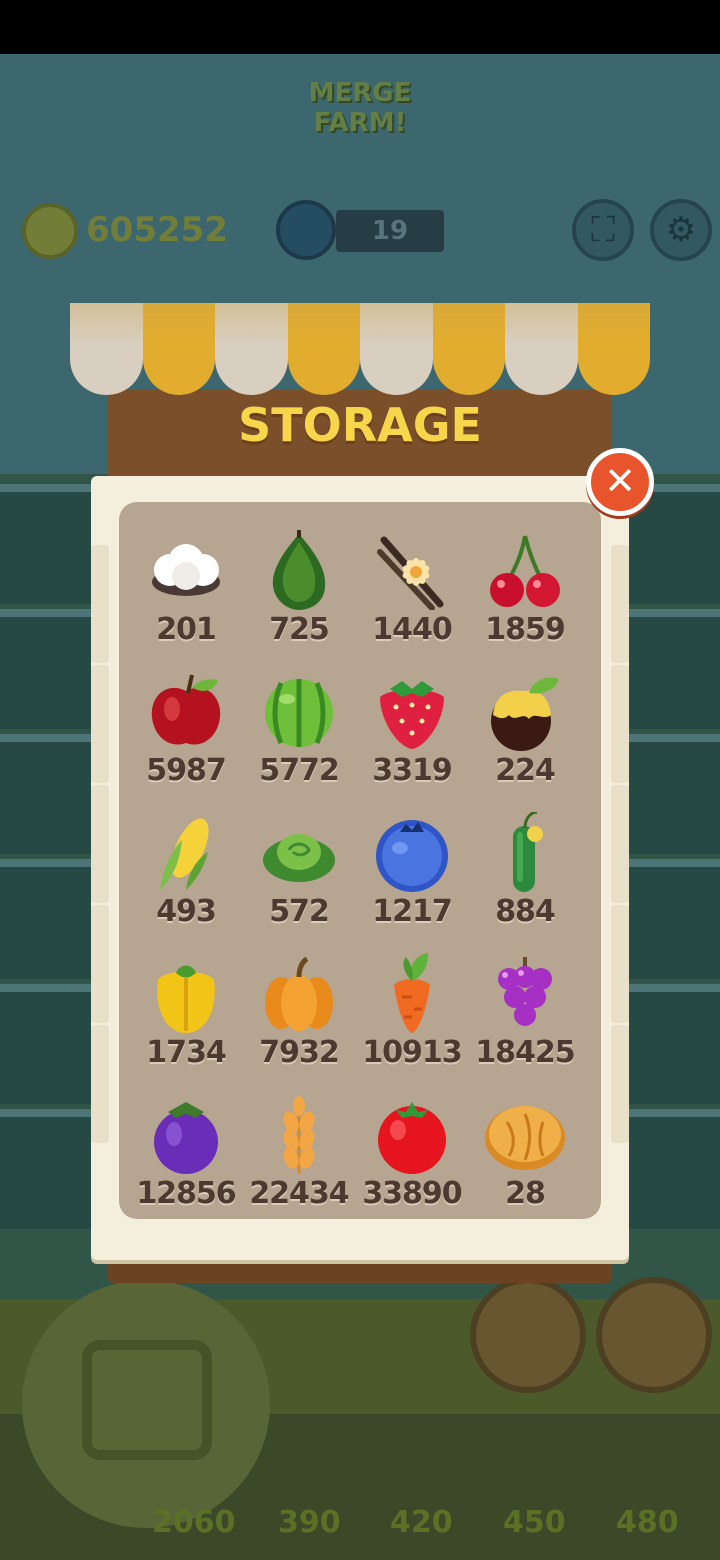  I want to click on item-count: 1859, so click(525, 629).